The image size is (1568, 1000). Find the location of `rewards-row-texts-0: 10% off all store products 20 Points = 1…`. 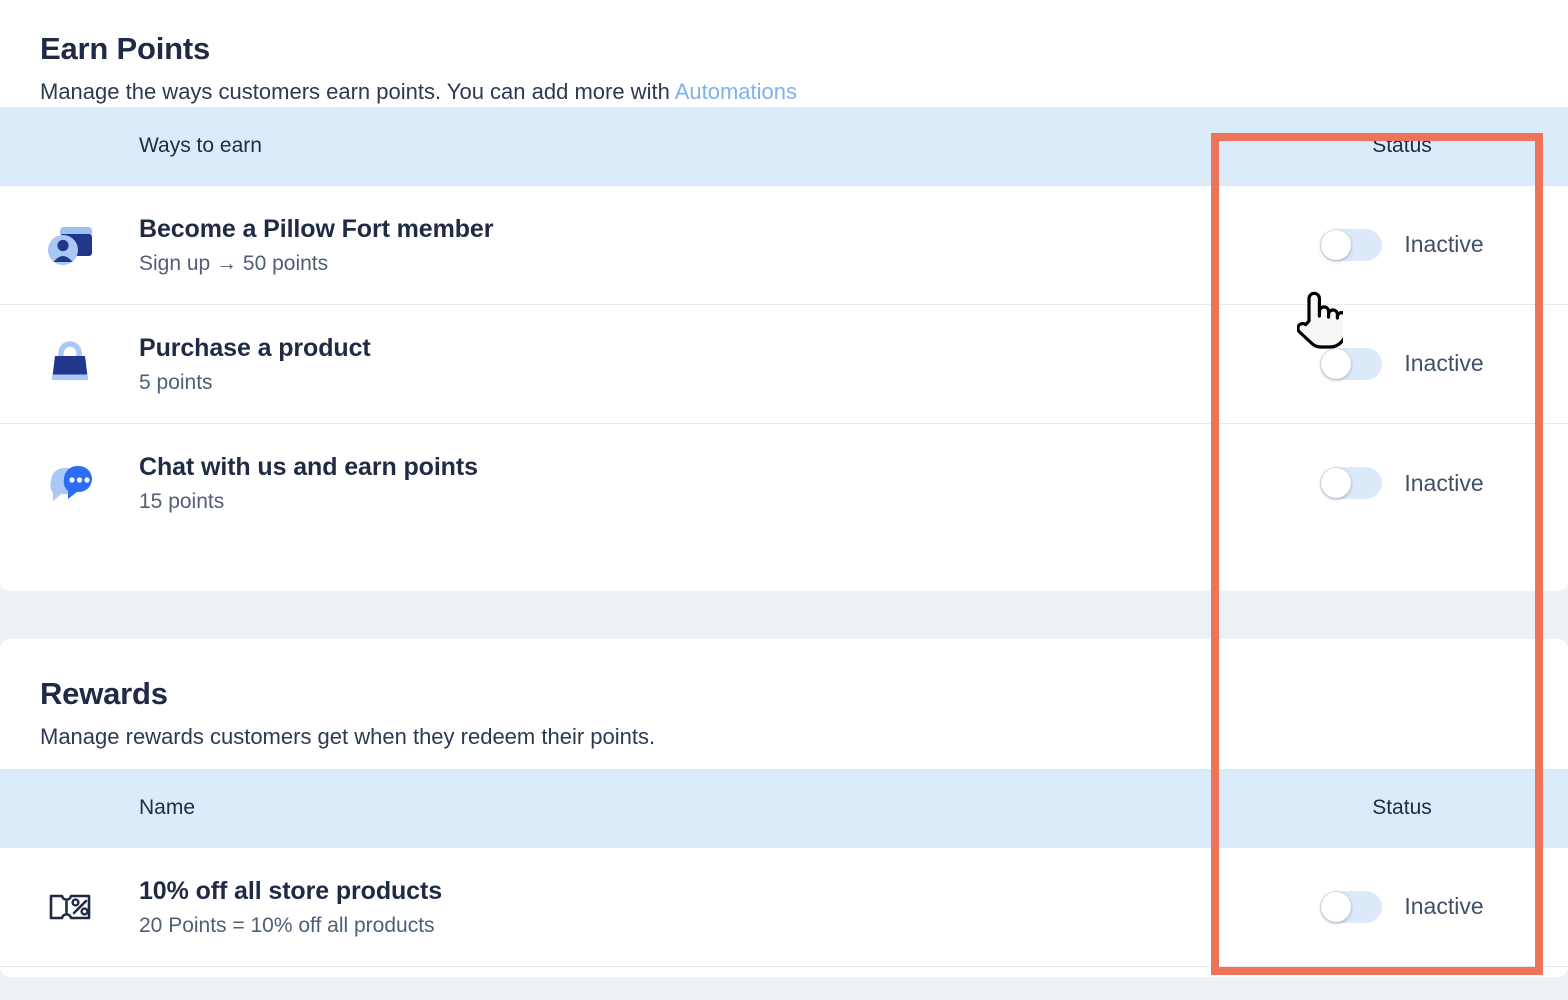

rewards-row-texts-0: 10% off all store products 20 Points = 1… is located at coordinates (290, 907).